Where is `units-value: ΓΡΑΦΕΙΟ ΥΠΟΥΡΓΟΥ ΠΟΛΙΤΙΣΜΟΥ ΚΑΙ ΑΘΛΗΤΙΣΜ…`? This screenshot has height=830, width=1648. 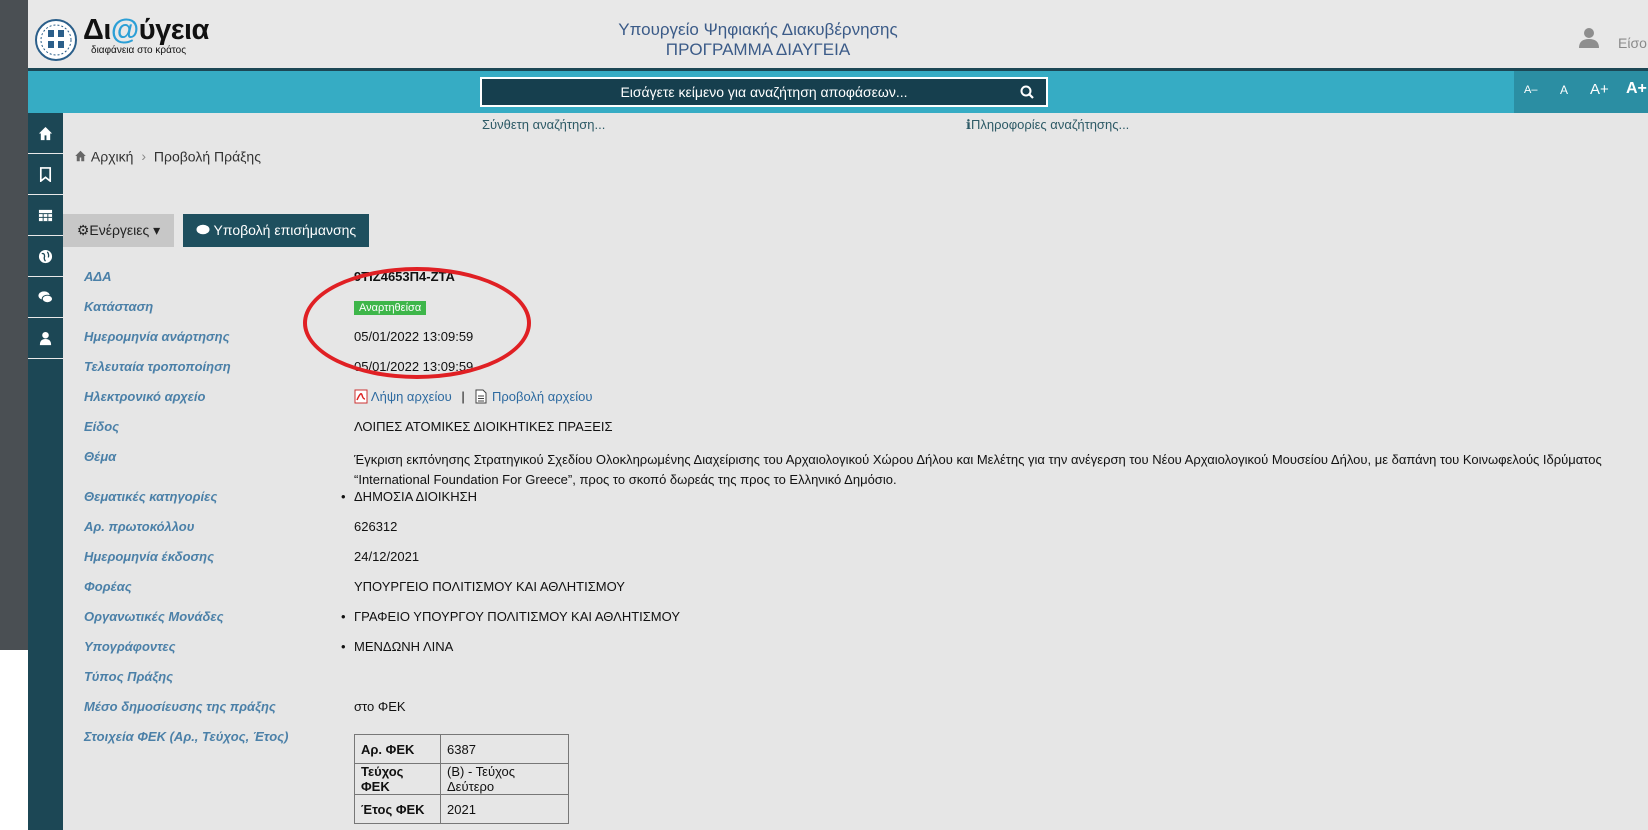 units-value: ΓΡΑΦΕΙΟ ΥΠΟΥΡΓΟΥ ΠΟΛΙΤΙΣΜΟΥ ΚΑΙ ΑΘΛΗΤΙΣΜ… is located at coordinates (517, 616).